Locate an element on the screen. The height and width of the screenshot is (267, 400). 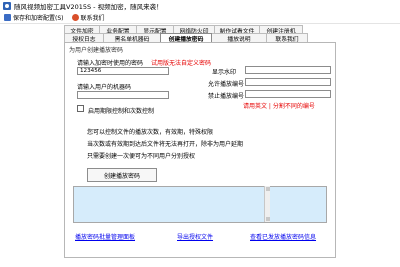
password-label: 请输入加密时使用的密码 is located at coordinates (110, 63).